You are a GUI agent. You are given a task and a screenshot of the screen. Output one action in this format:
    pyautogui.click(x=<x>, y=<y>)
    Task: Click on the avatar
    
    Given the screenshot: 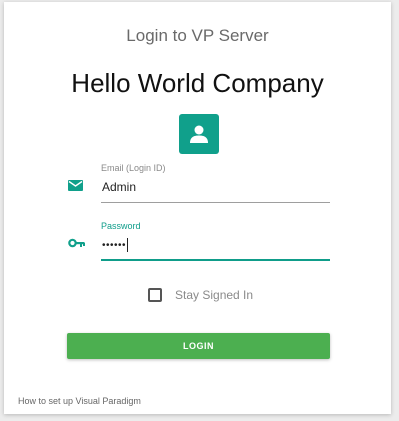 What is the action you would take?
    pyautogui.click(x=199, y=134)
    